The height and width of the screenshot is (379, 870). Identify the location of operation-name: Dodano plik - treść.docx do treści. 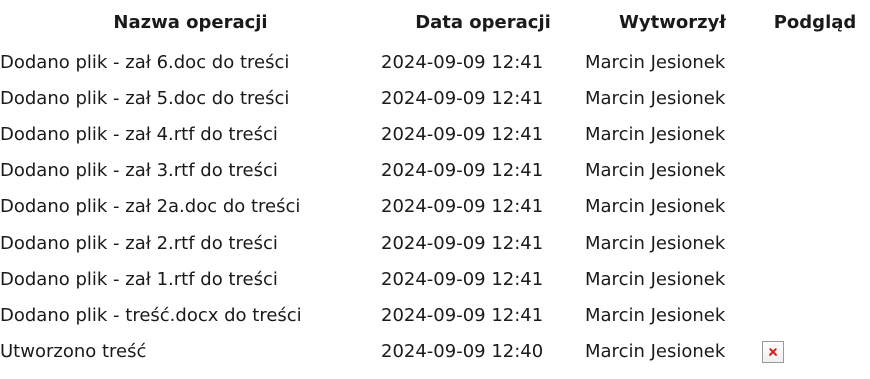
(151, 315).